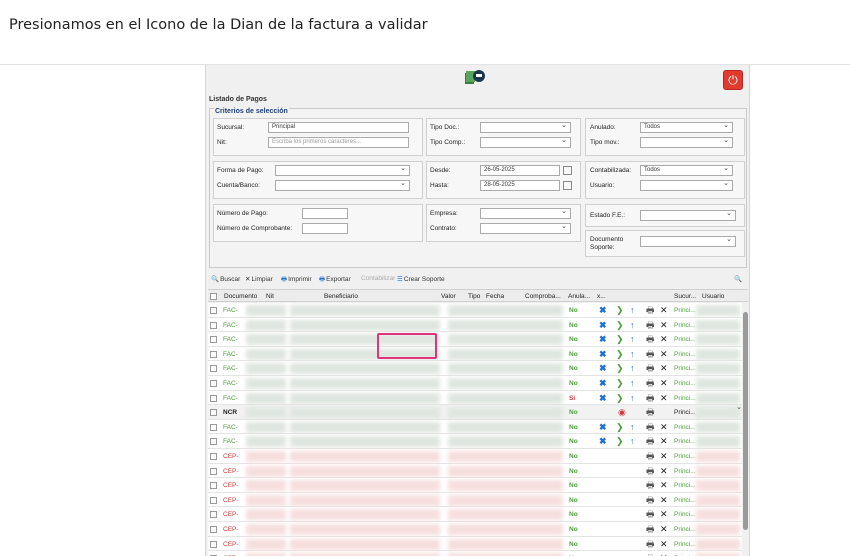 The width and height of the screenshot is (850, 556). What do you see at coordinates (525, 228) in the screenshot?
I see `contrato-select` at bounding box center [525, 228].